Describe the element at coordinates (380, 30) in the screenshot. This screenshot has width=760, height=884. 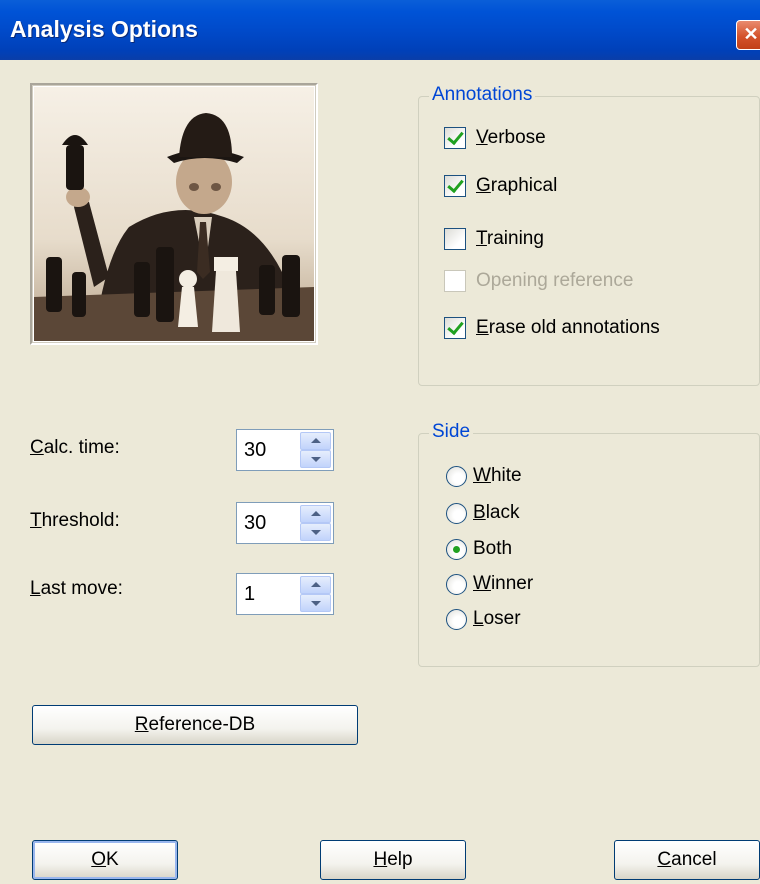
I see `title-bar: Analysis Options ✕` at that location.